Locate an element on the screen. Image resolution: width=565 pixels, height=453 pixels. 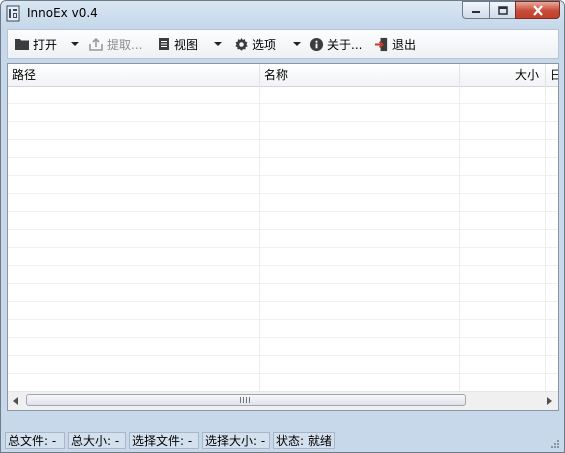
folder-icon is located at coordinates (22, 44).